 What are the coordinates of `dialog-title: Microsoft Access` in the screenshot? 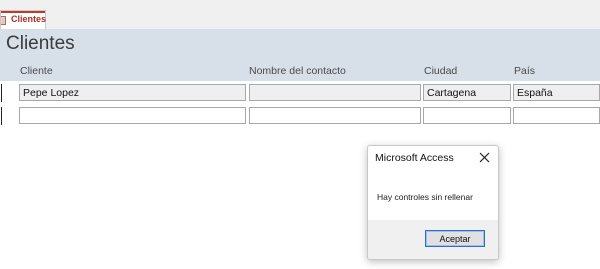 It's located at (414, 158).